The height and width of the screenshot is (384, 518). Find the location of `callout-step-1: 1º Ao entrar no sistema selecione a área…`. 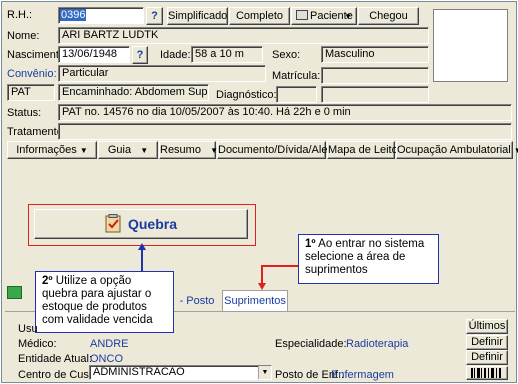

callout-step-1: 1º Ao entrar no sistema selecione a área… is located at coordinates (368, 259).